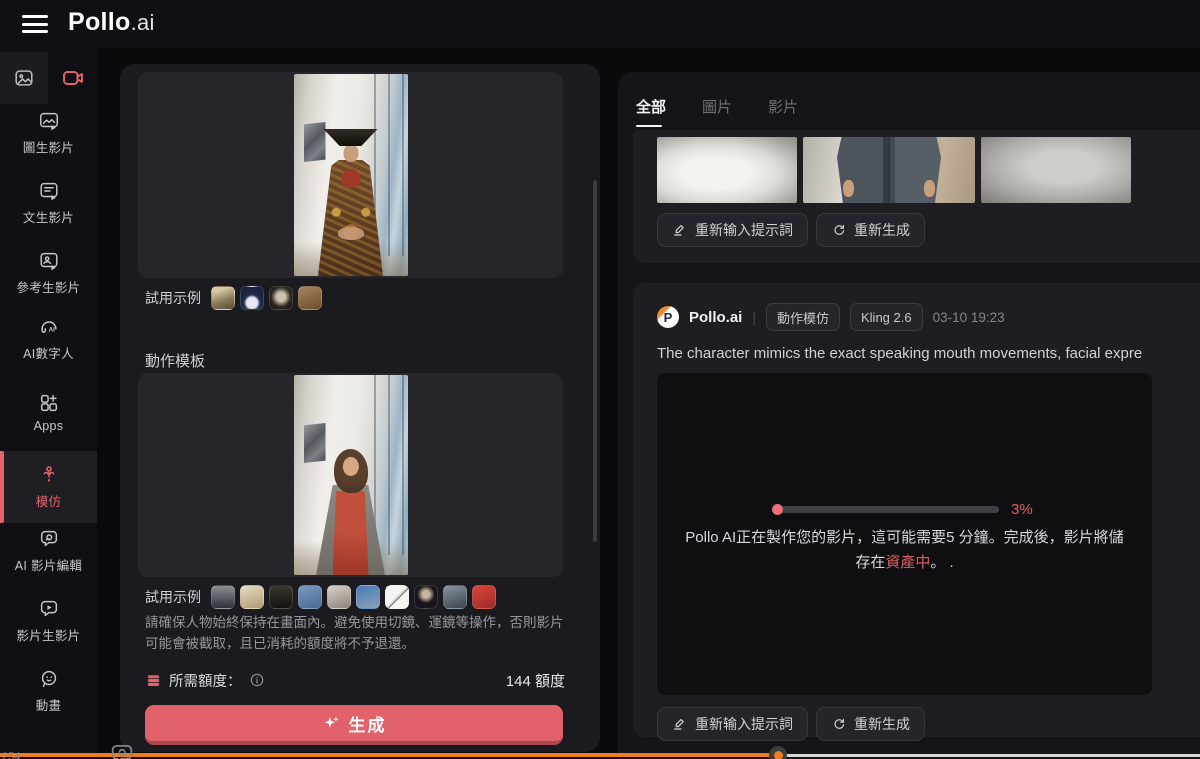 The width and height of the screenshot is (1200, 759). I want to click on ai-video-edit-icon, so click(49, 539).